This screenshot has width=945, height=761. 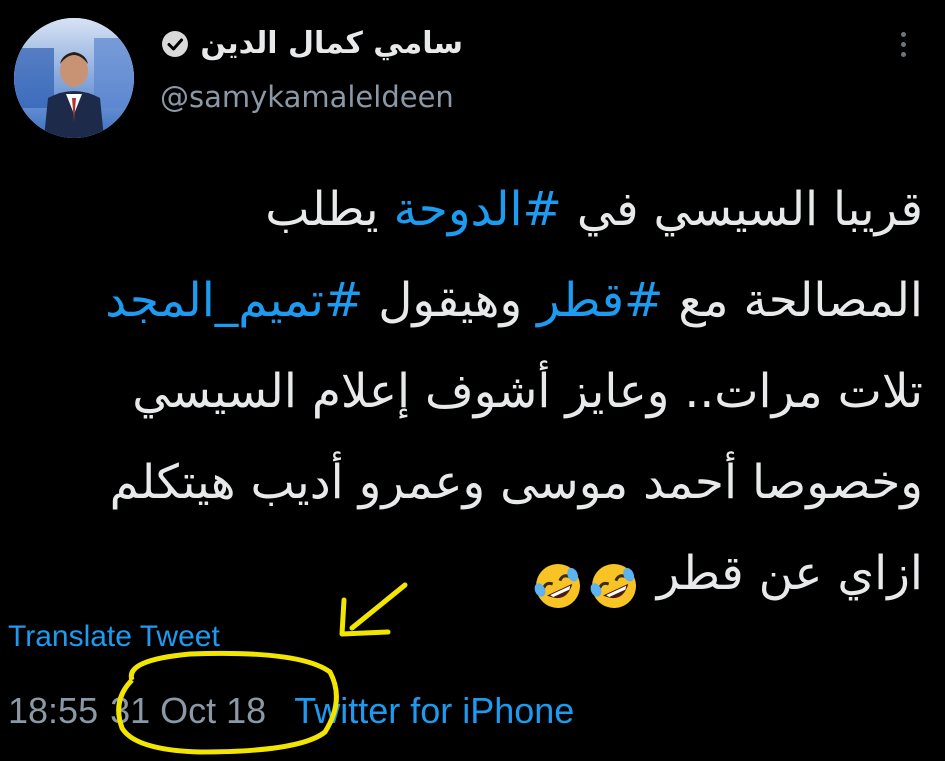 What do you see at coordinates (291, 711) in the screenshot?
I see `tweet-meta: 18:55 31 Oct 18 Twitter for iPhone` at bounding box center [291, 711].